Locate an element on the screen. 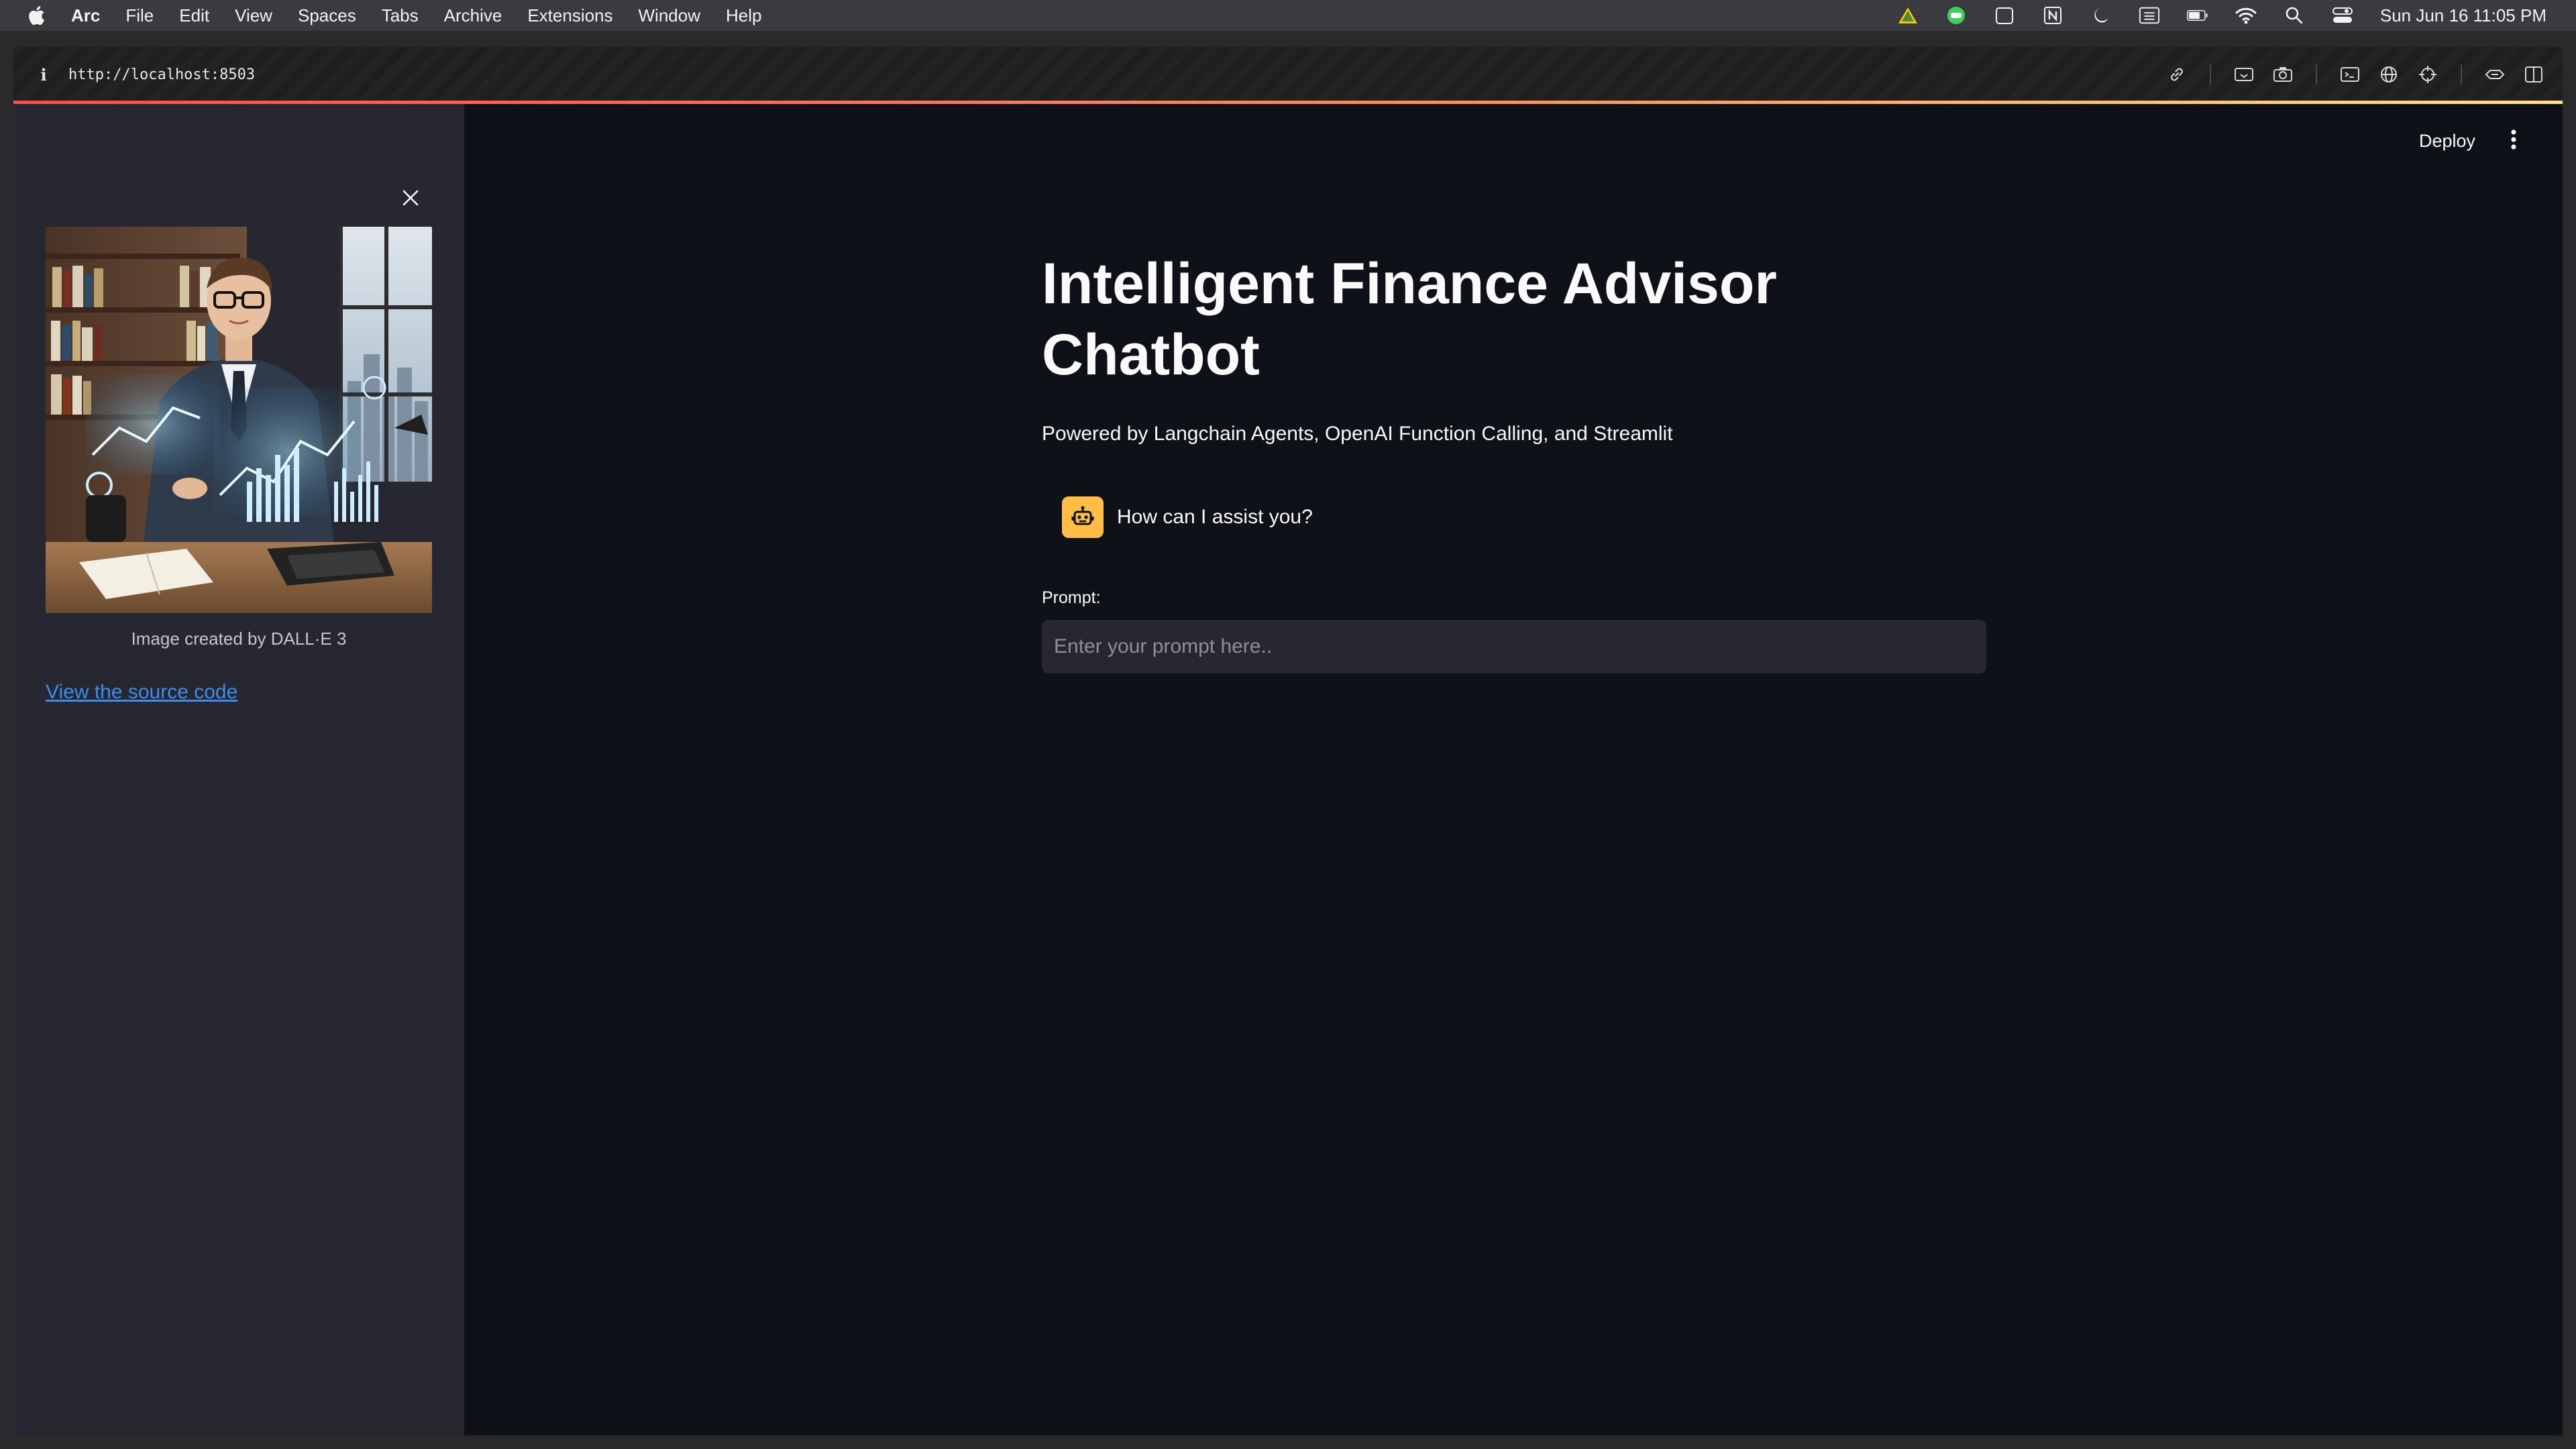  url-text: http://localhost:8503 is located at coordinates (161, 74).